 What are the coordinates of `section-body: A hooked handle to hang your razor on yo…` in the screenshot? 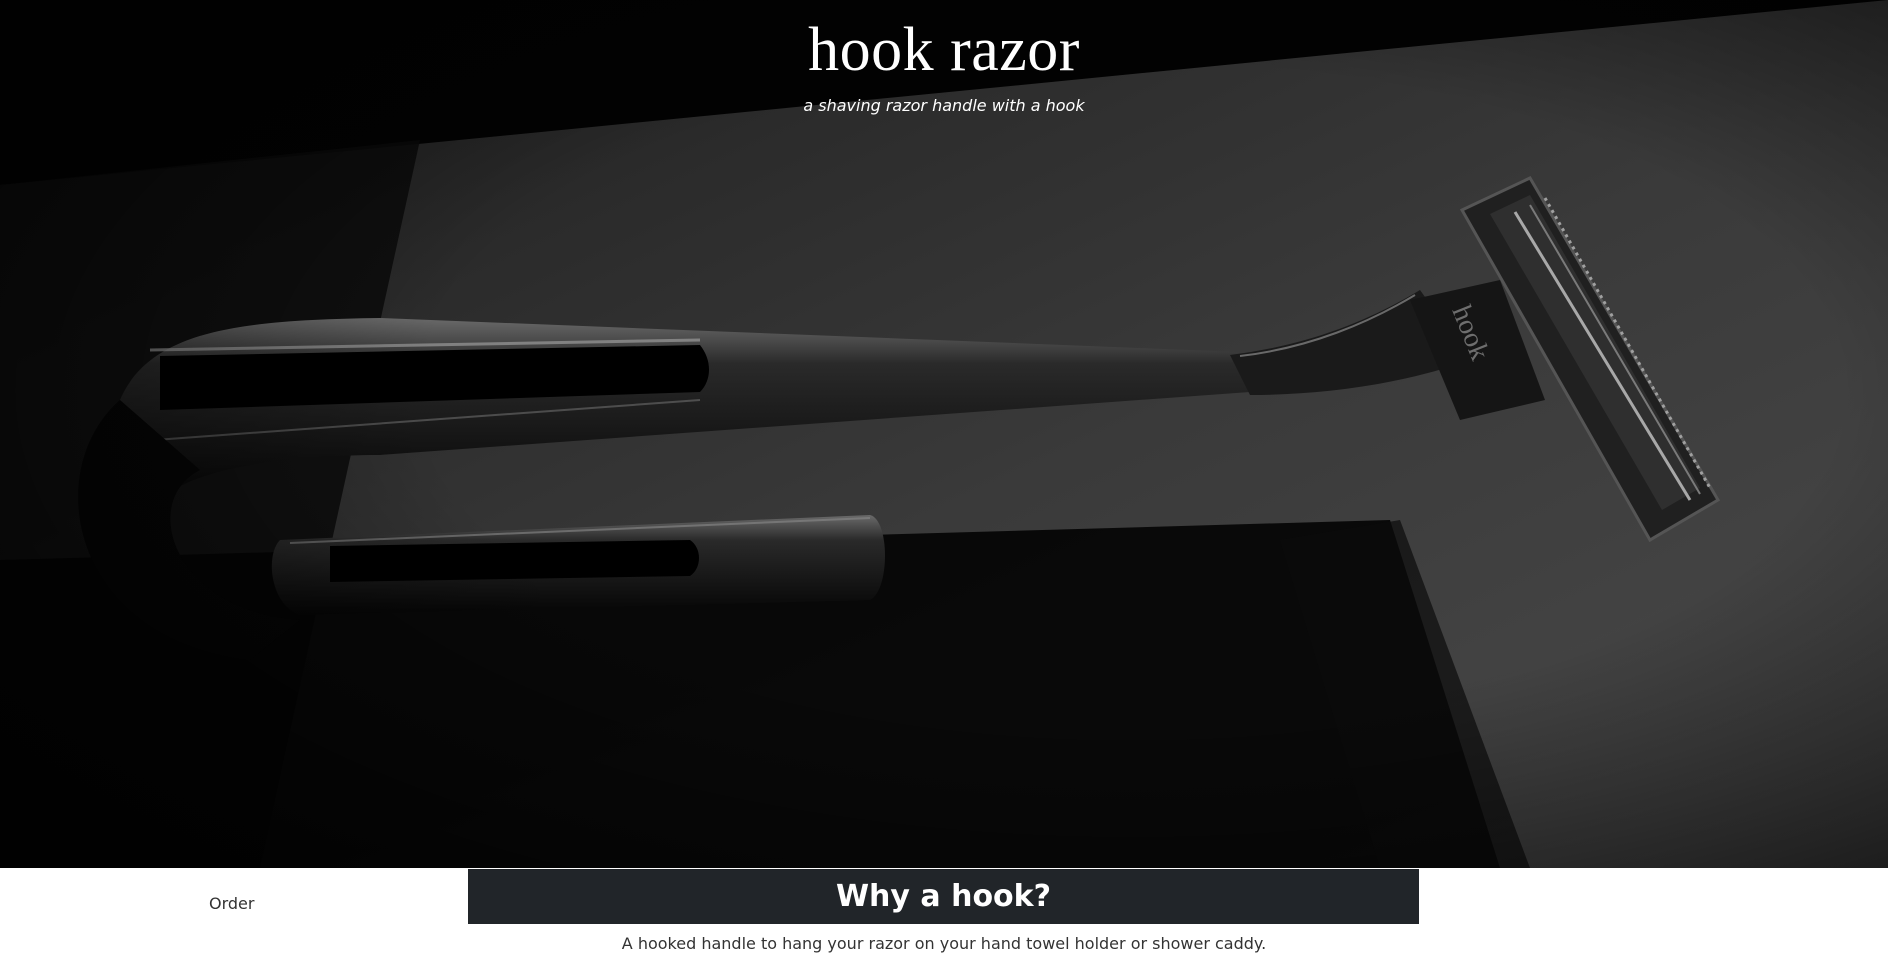 It's located at (944, 943).